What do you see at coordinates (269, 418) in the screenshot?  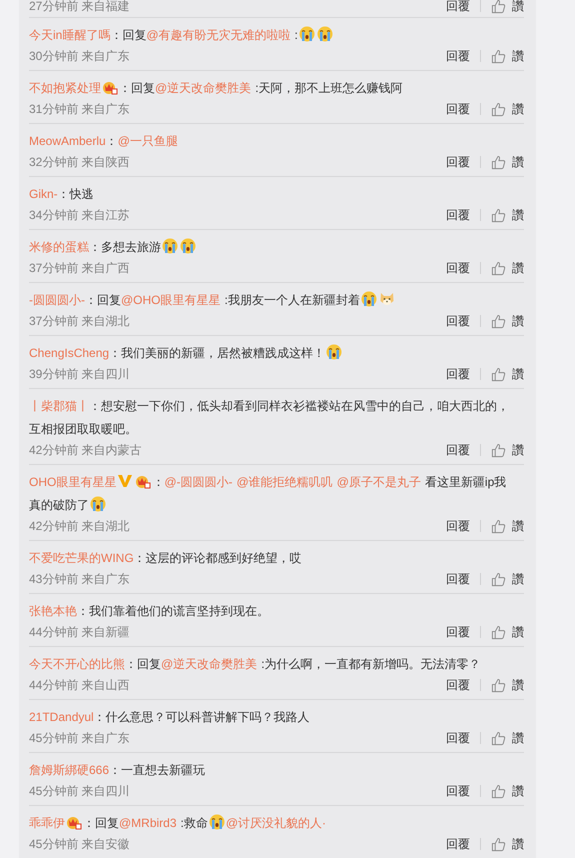 I see `comment-text: 丨柴郡猫丨：想安慰一下你们，低头却看到同样衣衫褴褛站在风雪中的自己，咱大西北的，互相报团取取暖吧。` at bounding box center [269, 418].